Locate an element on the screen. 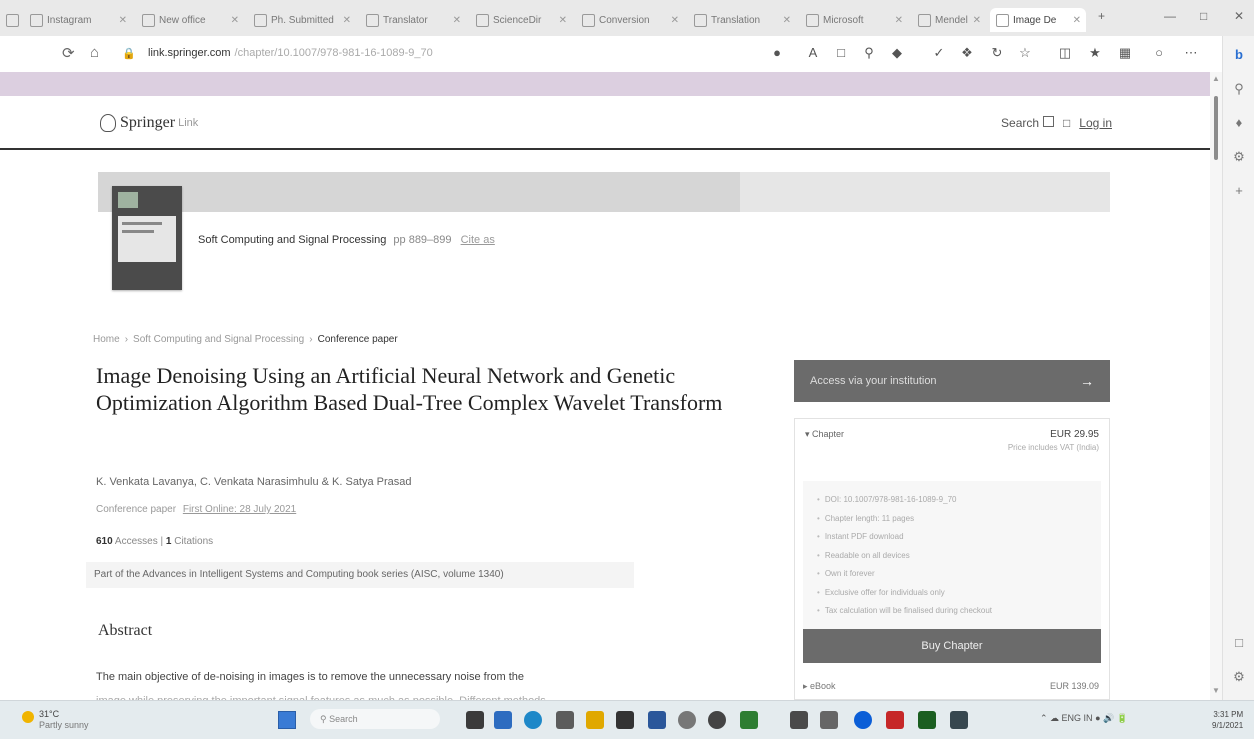 This screenshot has width=1254, height=739. time: 3:31 PM is located at coordinates (1228, 714).